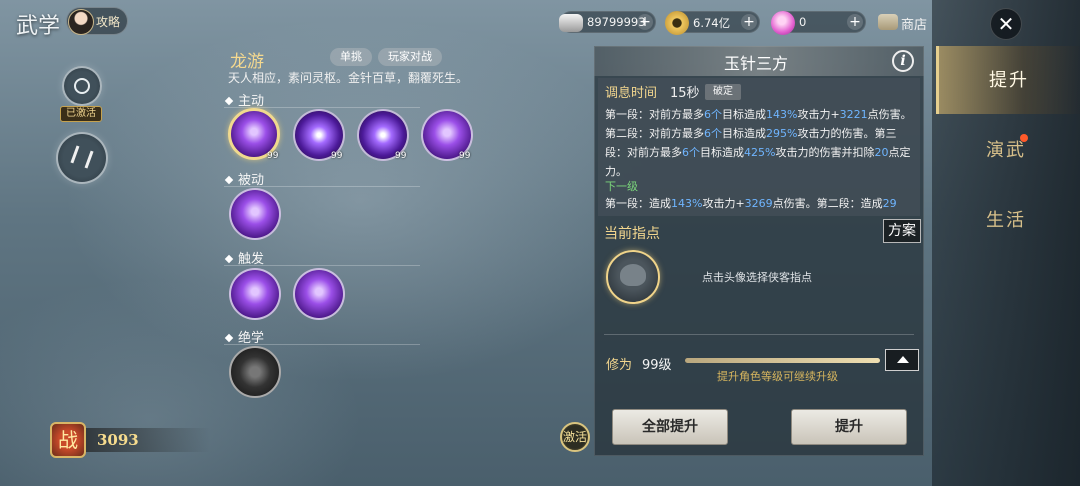 This screenshot has width=1080, height=486. I want to click on shop-icon, so click(888, 22).